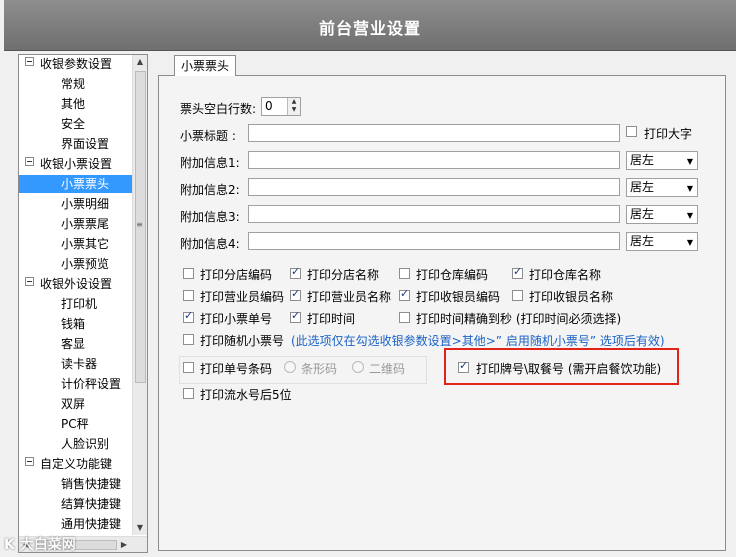 Image resolution: width=736 pixels, height=557 pixels. Describe the element at coordinates (188, 339) in the screenshot. I see `random-ticket-checkbox` at that location.